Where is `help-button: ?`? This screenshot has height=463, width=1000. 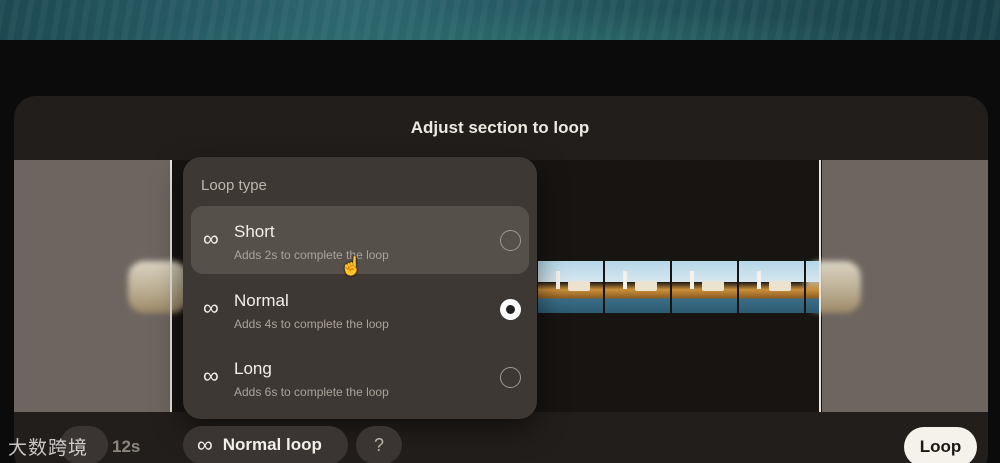 help-button: ? is located at coordinates (379, 444).